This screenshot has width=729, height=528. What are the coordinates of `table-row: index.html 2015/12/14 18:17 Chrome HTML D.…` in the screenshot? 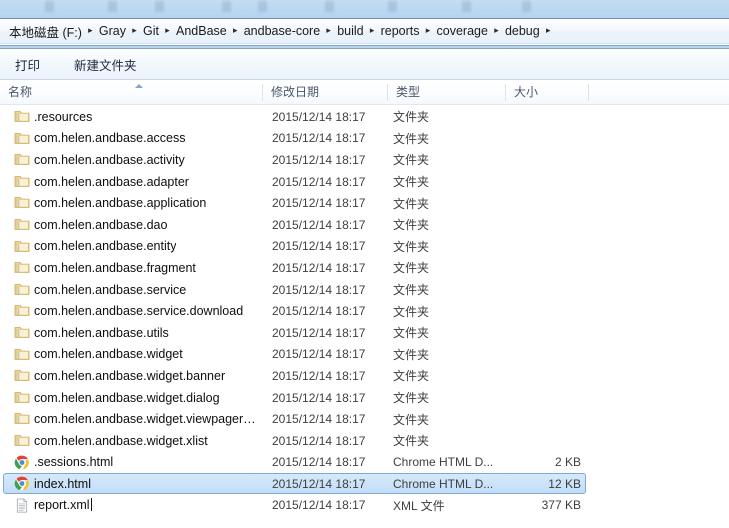 It's located at (364, 484).